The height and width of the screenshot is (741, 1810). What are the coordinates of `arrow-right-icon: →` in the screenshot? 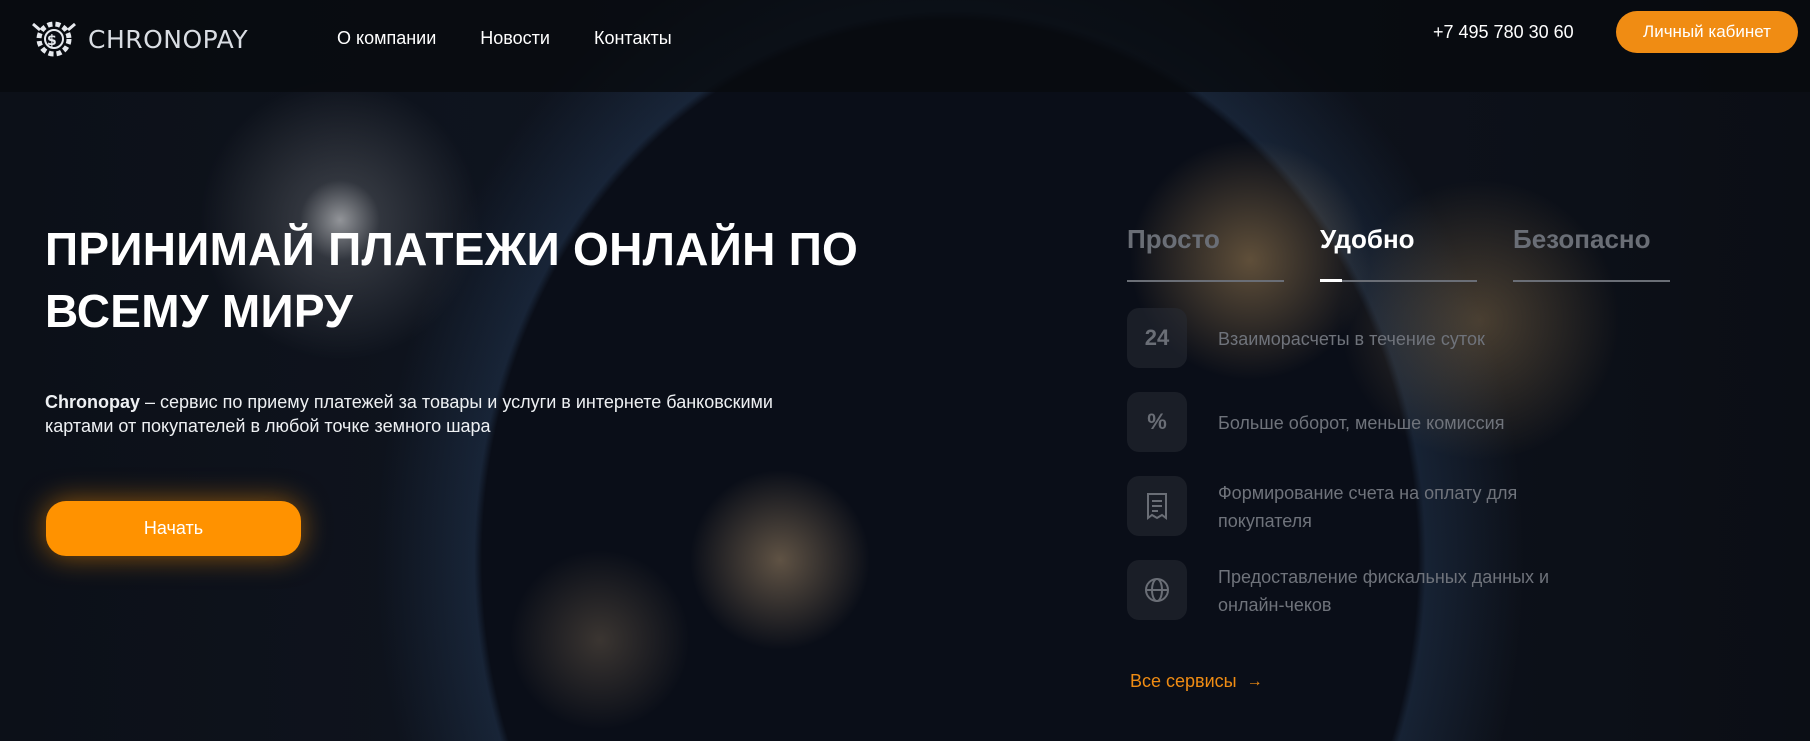 It's located at (1254, 681).